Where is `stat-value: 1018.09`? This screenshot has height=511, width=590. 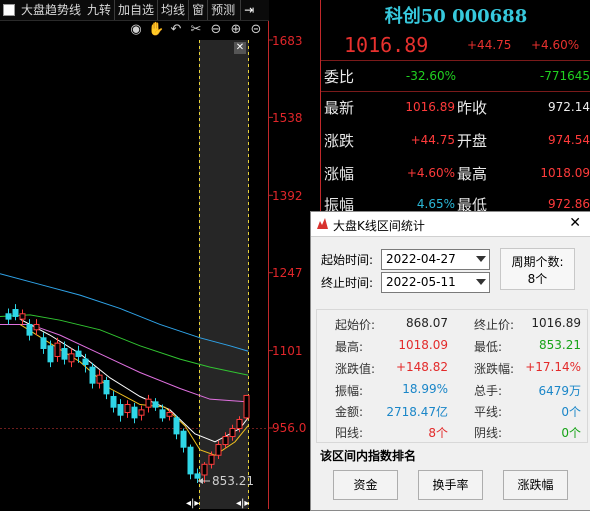
stat-value: 1018.09 is located at coordinates (423, 345).